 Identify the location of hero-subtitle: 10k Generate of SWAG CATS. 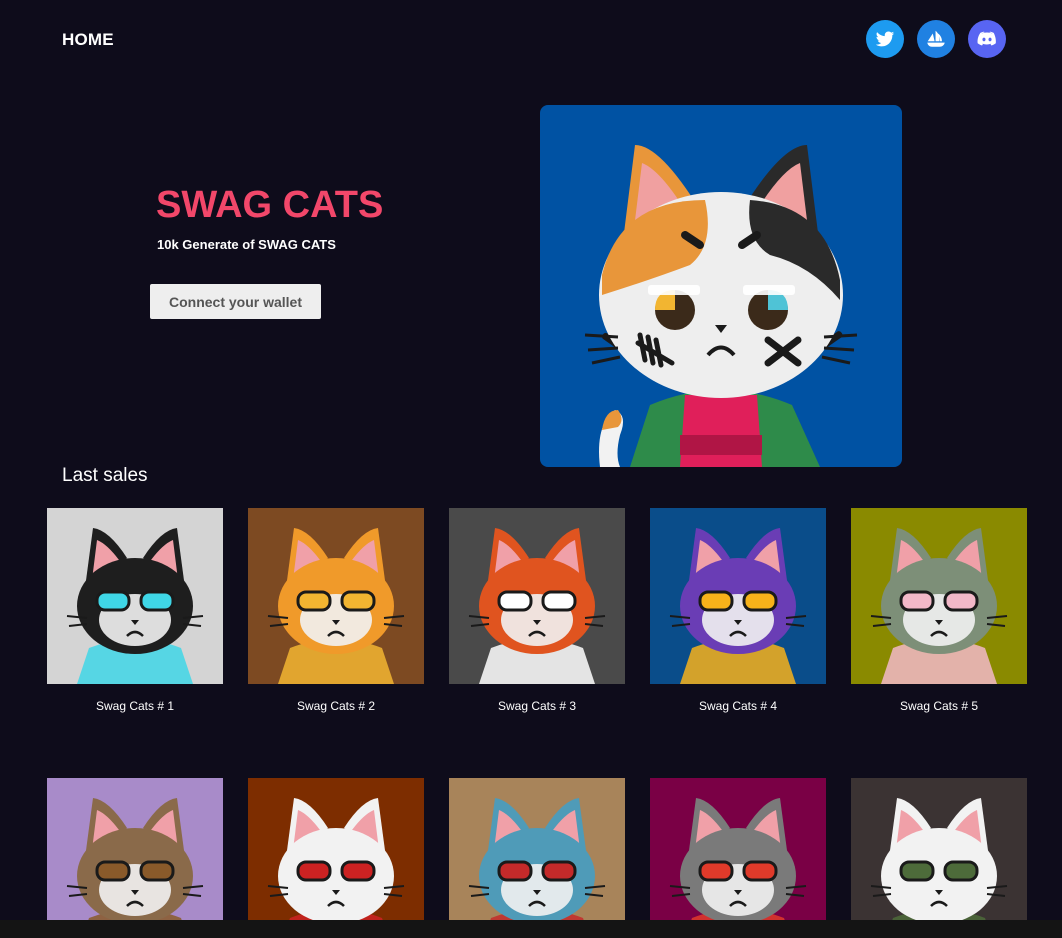
(246, 244).